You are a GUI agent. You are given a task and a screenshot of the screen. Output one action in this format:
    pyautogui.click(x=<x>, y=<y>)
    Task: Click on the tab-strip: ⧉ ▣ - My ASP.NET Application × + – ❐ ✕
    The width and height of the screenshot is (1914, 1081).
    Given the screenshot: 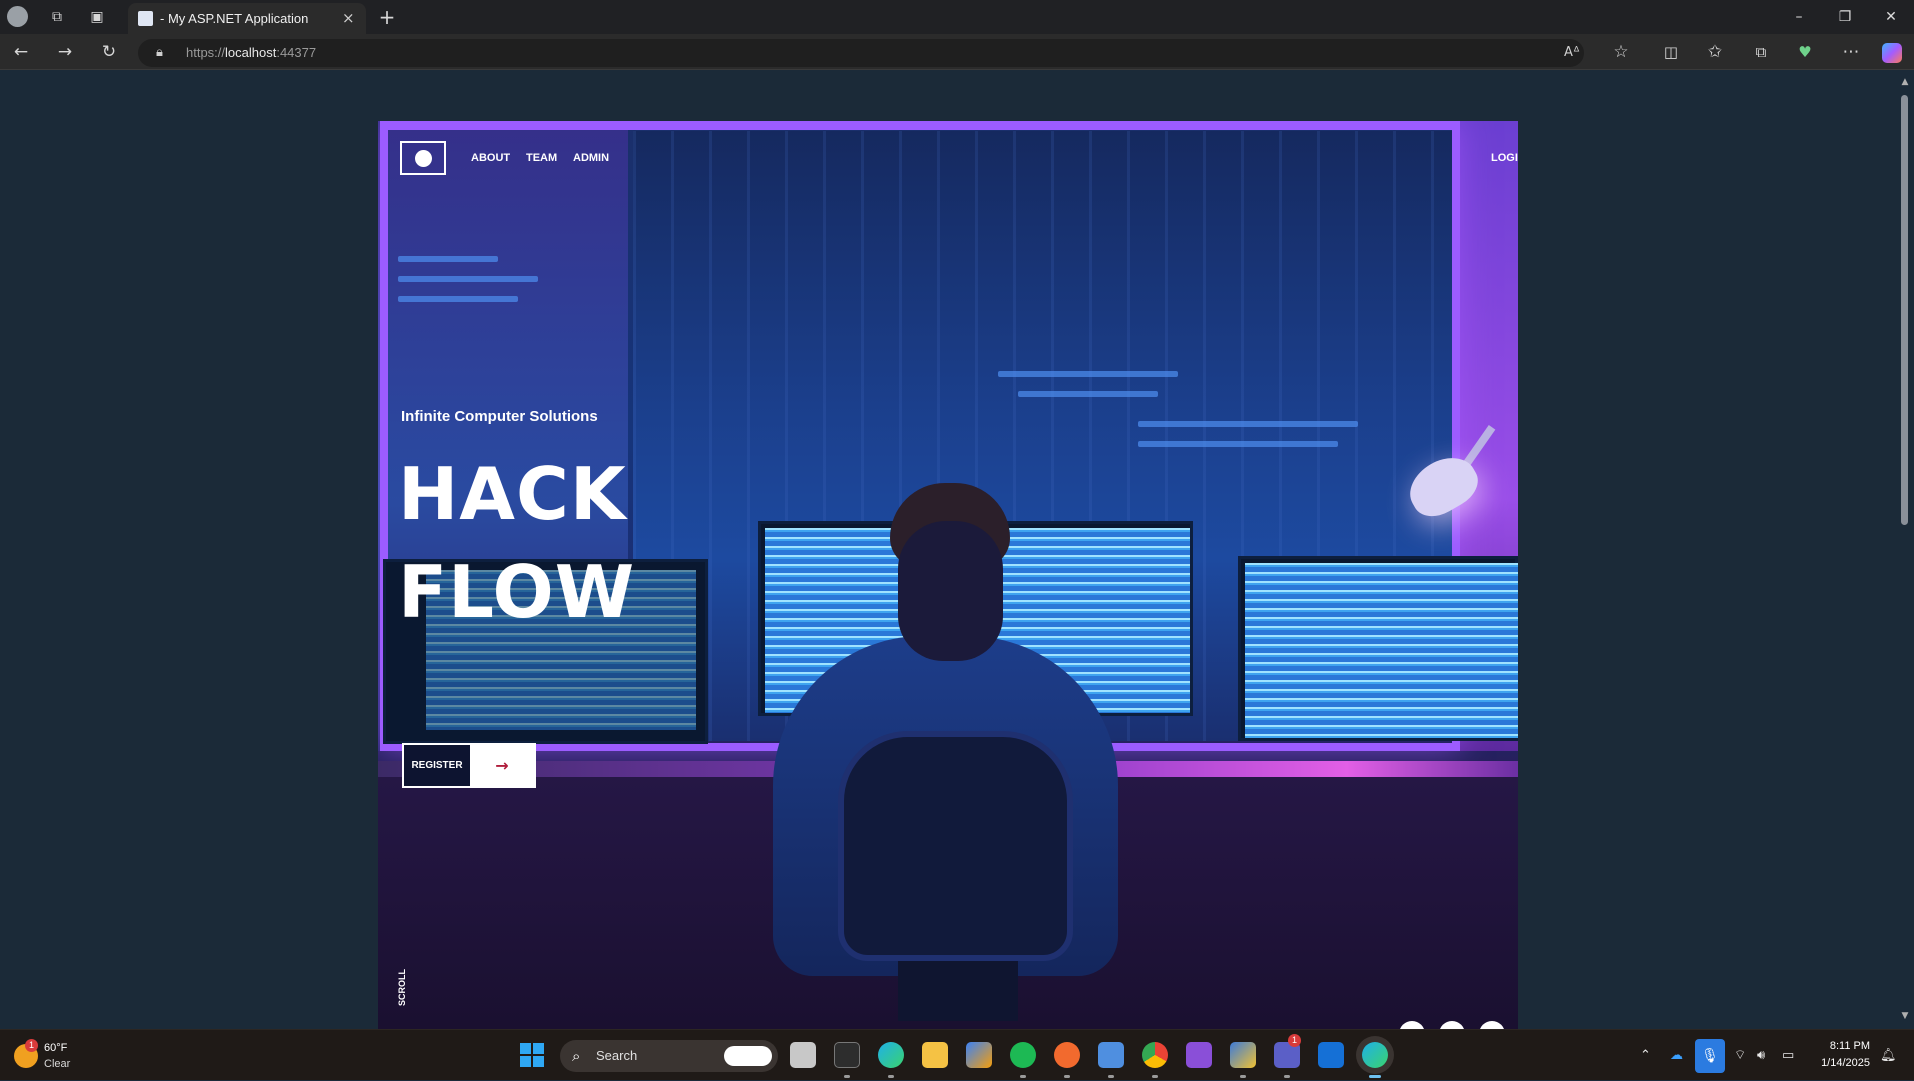 What is the action you would take?
    pyautogui.click(x=957, y=17)
    